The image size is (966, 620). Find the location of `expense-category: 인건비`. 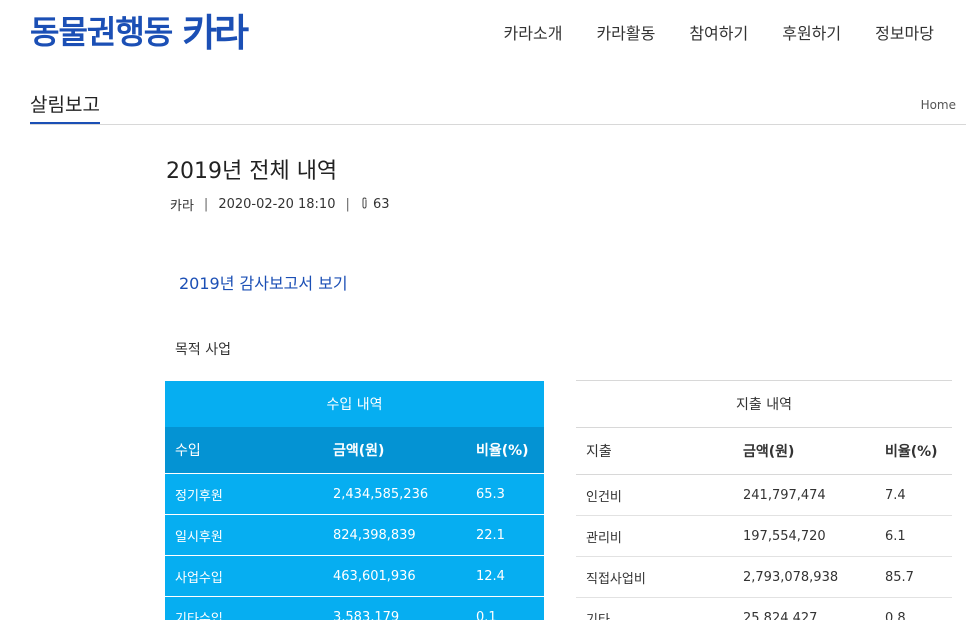

expense-category: 인건비 is located at coordinates (654, 495).